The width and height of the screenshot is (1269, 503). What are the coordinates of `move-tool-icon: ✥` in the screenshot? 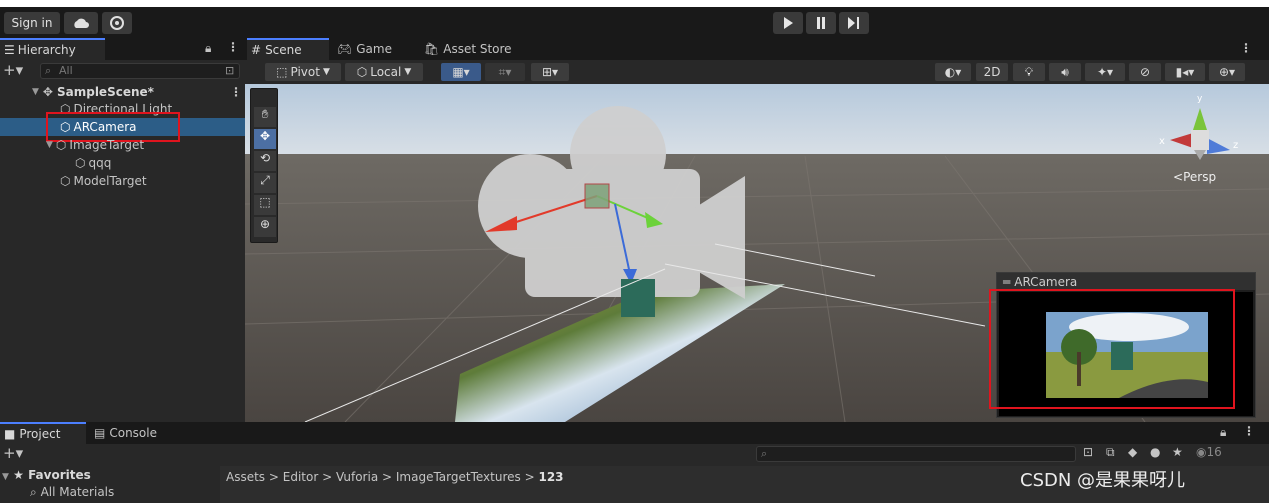 It's located at (265, 139).